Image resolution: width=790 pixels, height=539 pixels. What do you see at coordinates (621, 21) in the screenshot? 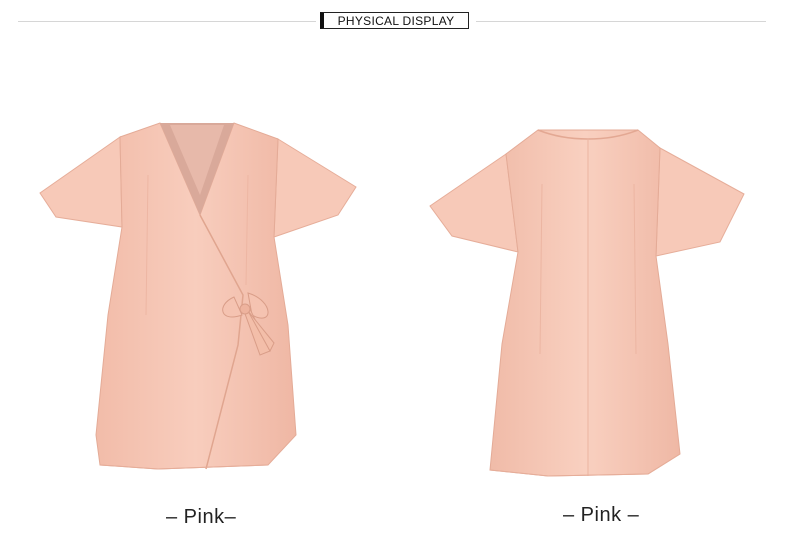
I see `header-rule-right` at bounding box center [621, 21].